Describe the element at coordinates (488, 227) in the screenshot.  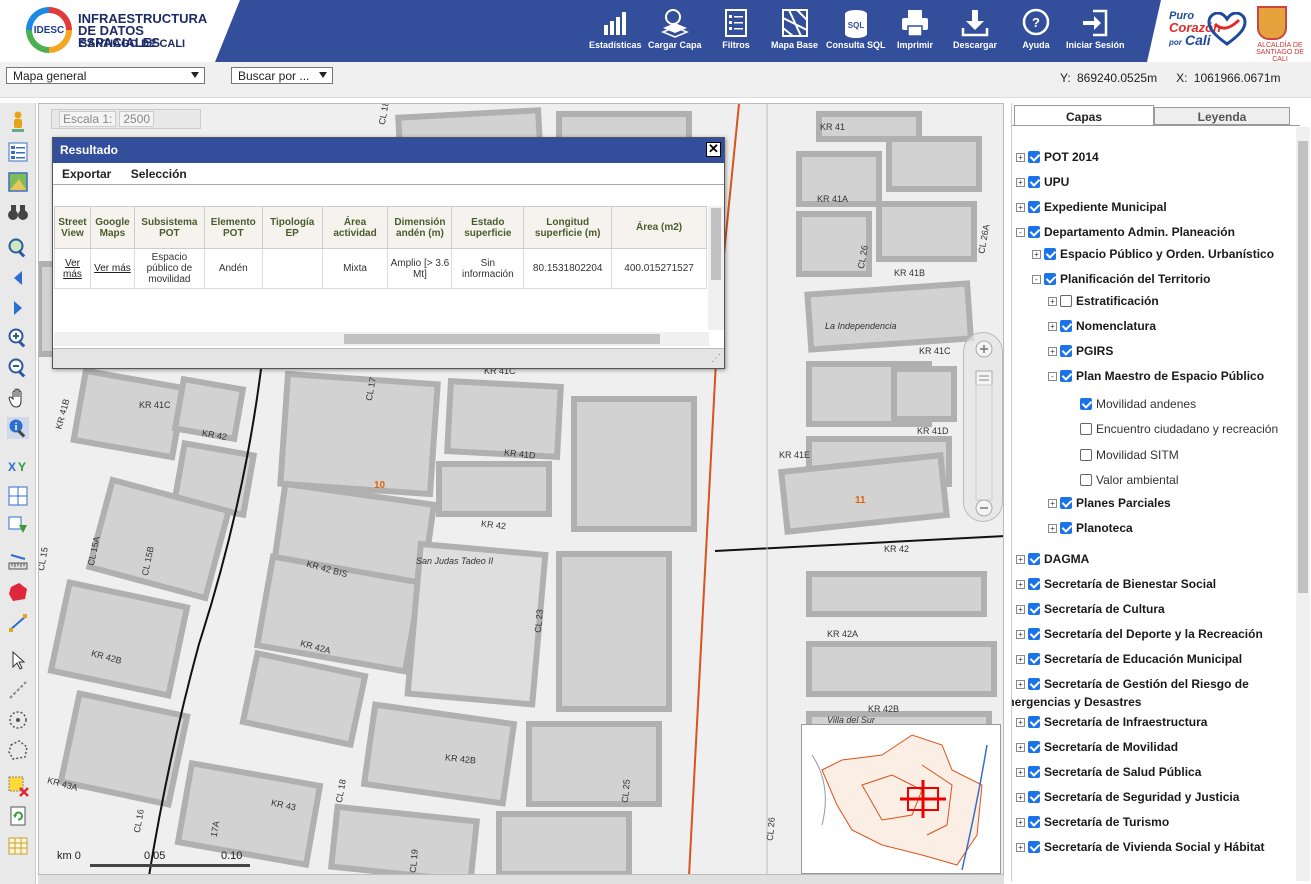
I see `column-header: Estado superficie` at that location.